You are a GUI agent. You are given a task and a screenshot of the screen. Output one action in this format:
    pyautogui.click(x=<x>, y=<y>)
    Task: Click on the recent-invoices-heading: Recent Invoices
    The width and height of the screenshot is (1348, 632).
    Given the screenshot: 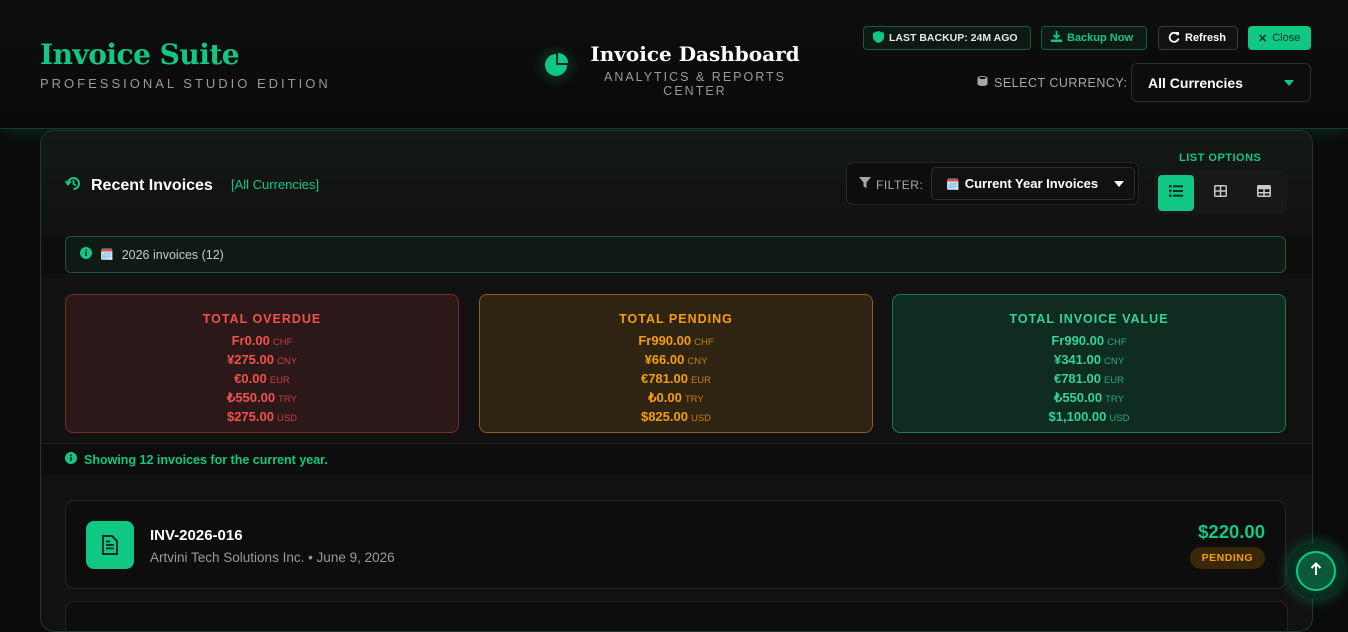 What is the action you would take?
    pyautogui.click(x=138, y=186)
    